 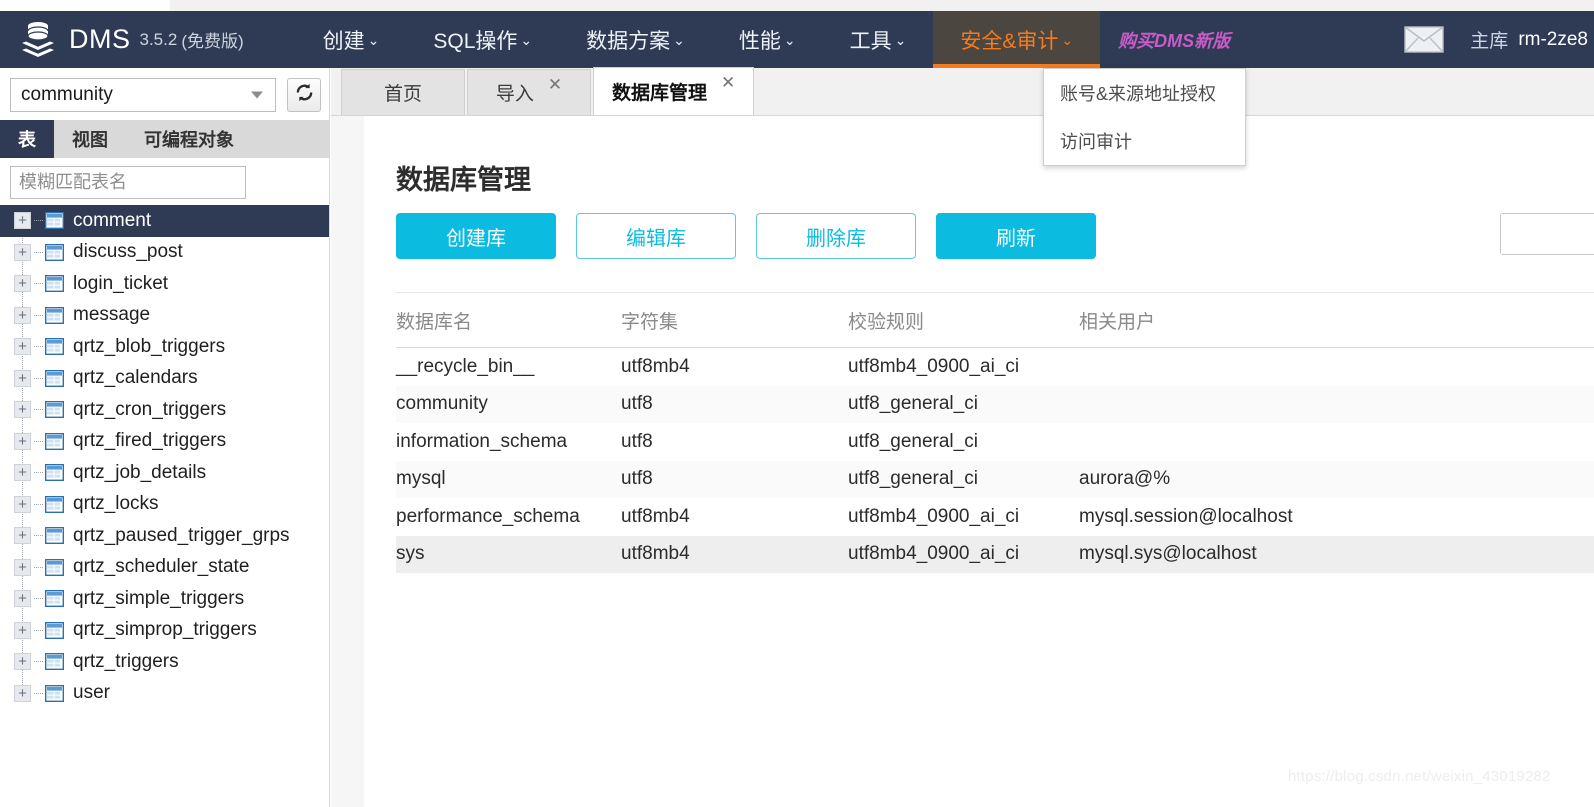 What do you see at coordinates (90, 139) in the screenshot?
I see `object-tab-views: 视图` at bounding box center [90, 139].